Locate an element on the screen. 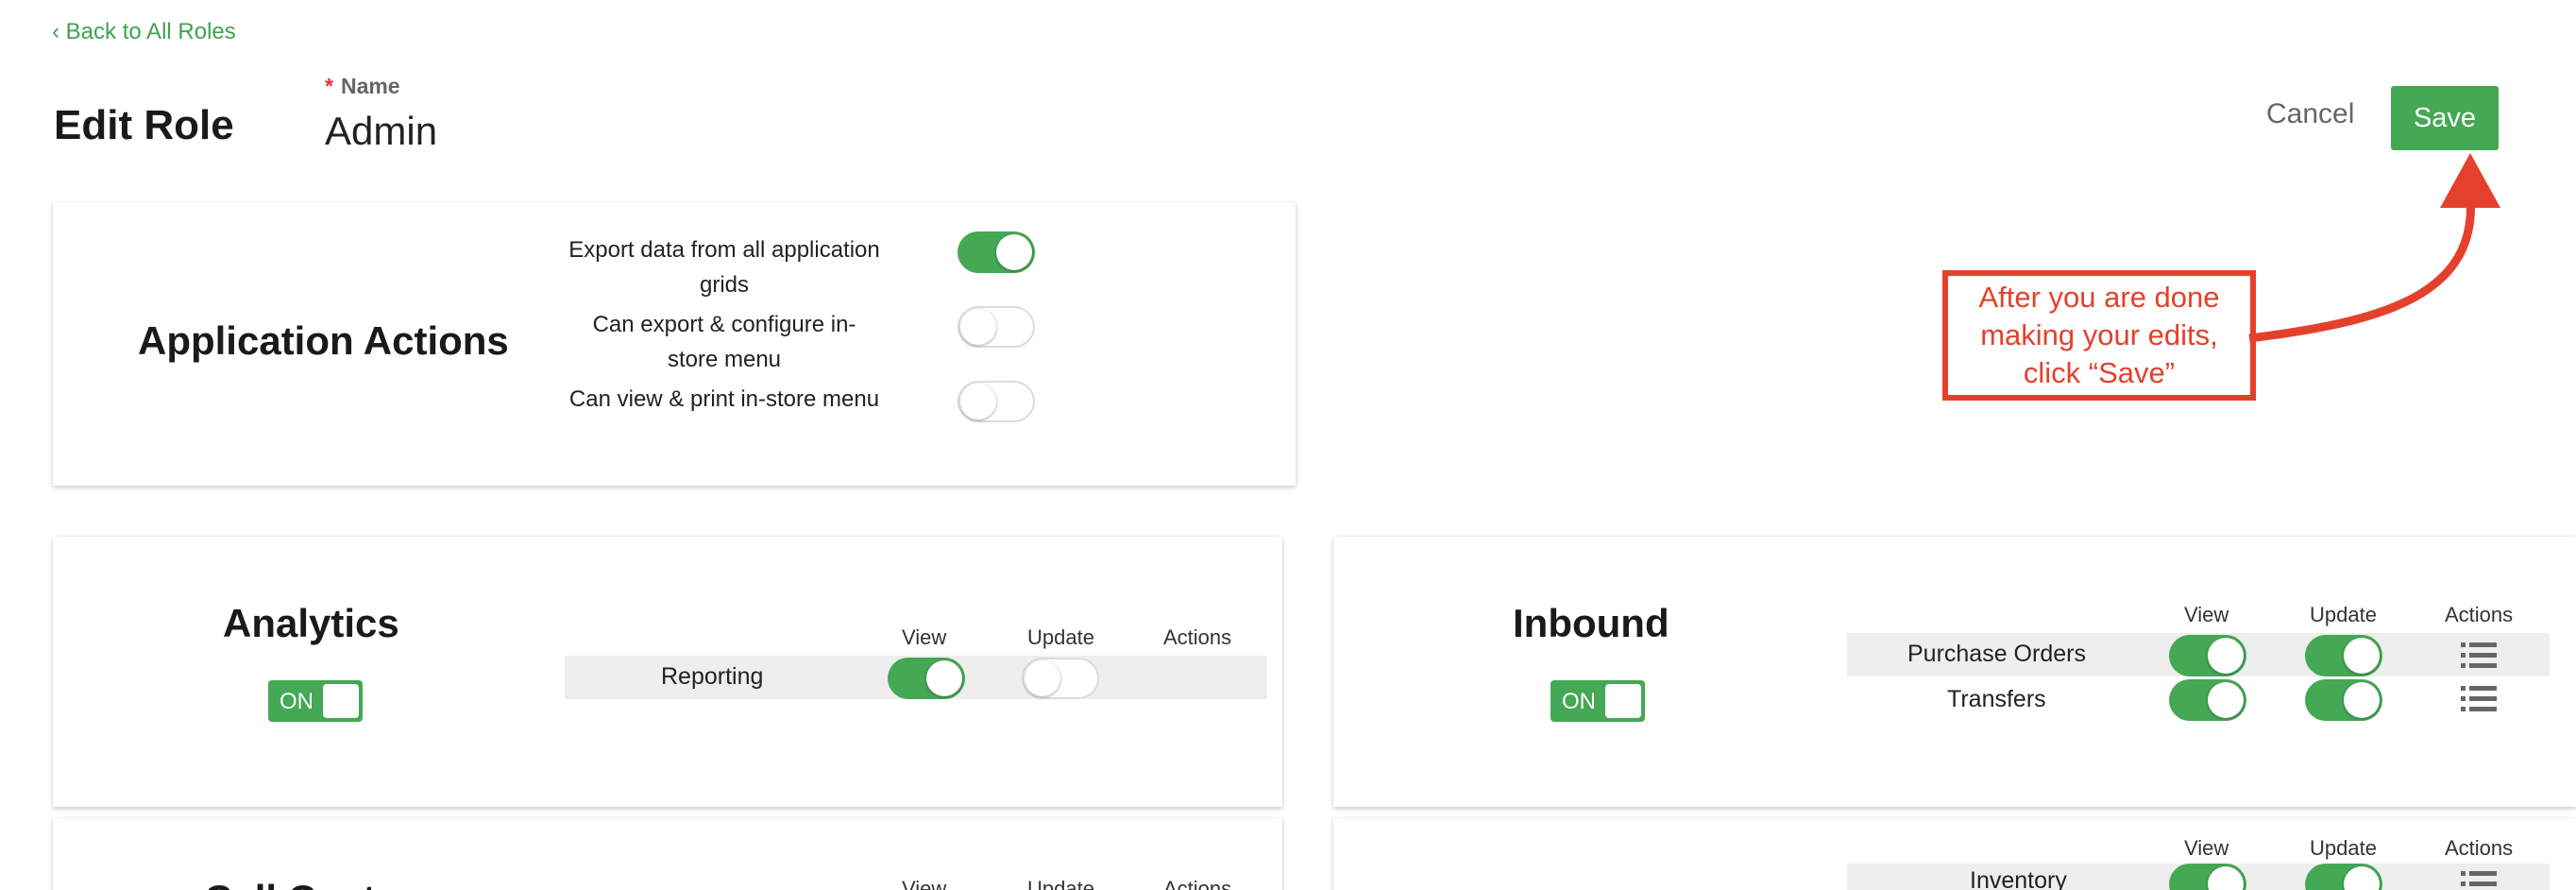 The image size is (2576, 890). row-label-inventory: Inventory is located at coordinates (2018, 878).